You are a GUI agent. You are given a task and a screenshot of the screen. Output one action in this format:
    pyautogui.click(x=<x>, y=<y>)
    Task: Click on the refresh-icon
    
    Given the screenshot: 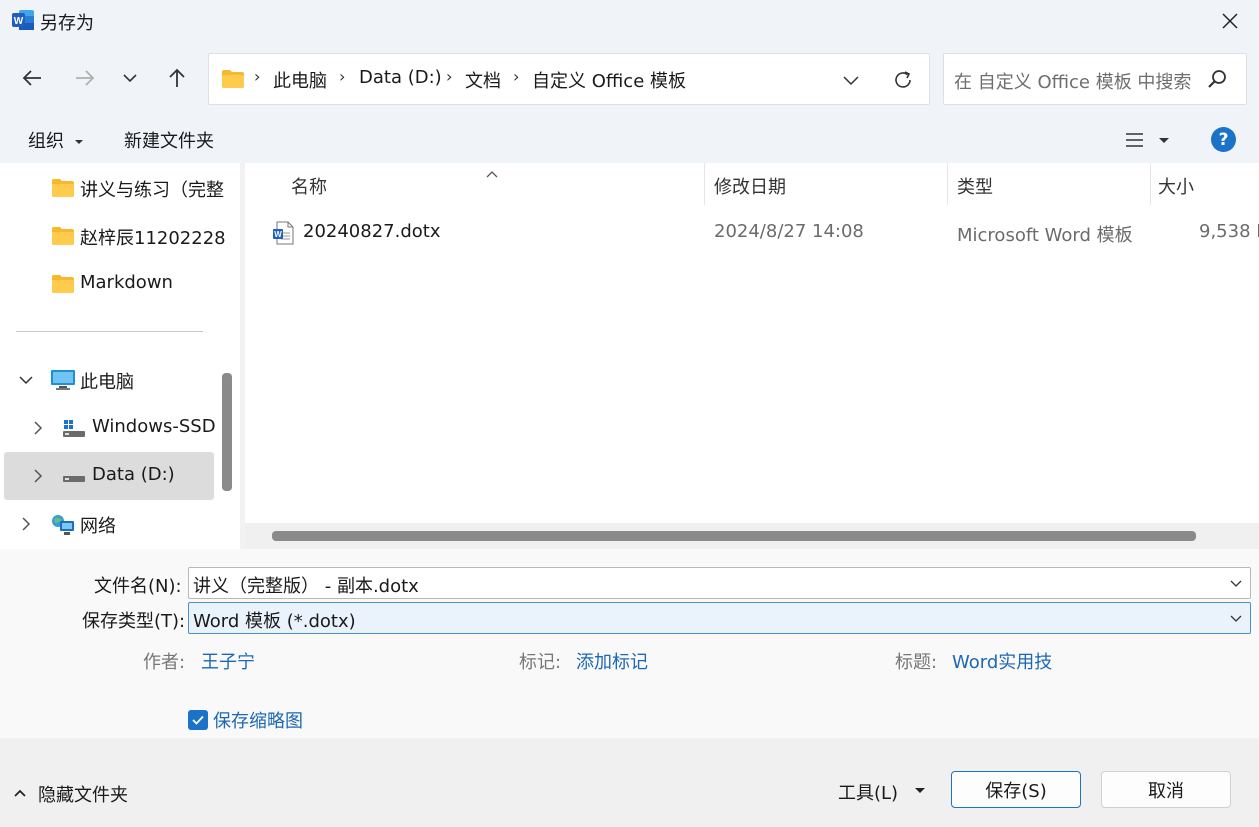 What is the action you would take?
    pyautogui.click(x=903, y=79)
    